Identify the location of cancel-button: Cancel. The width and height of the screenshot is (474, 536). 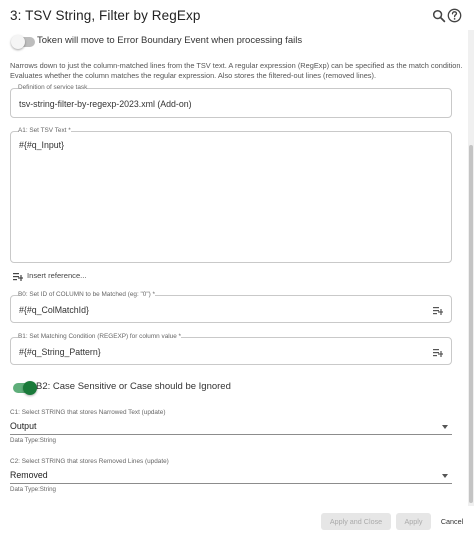
(452, 521).